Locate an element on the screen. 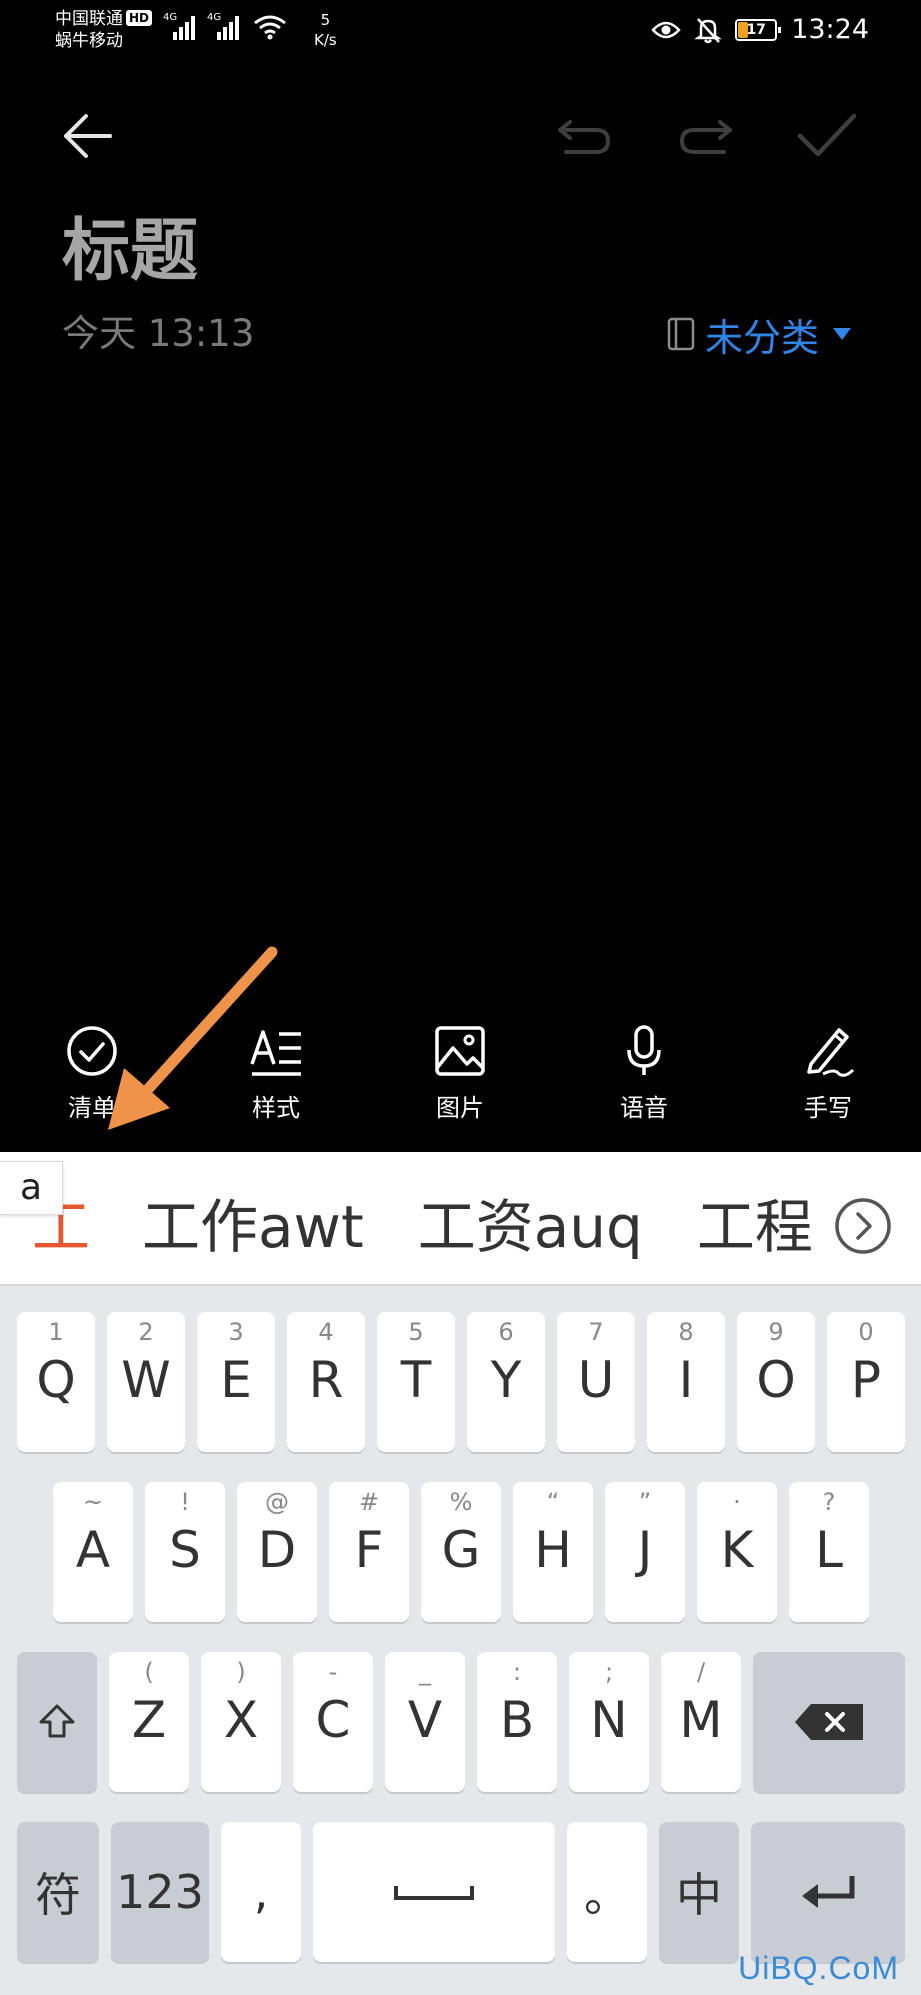  network-speed: 5 K/s is located at coordinates (325, 30).